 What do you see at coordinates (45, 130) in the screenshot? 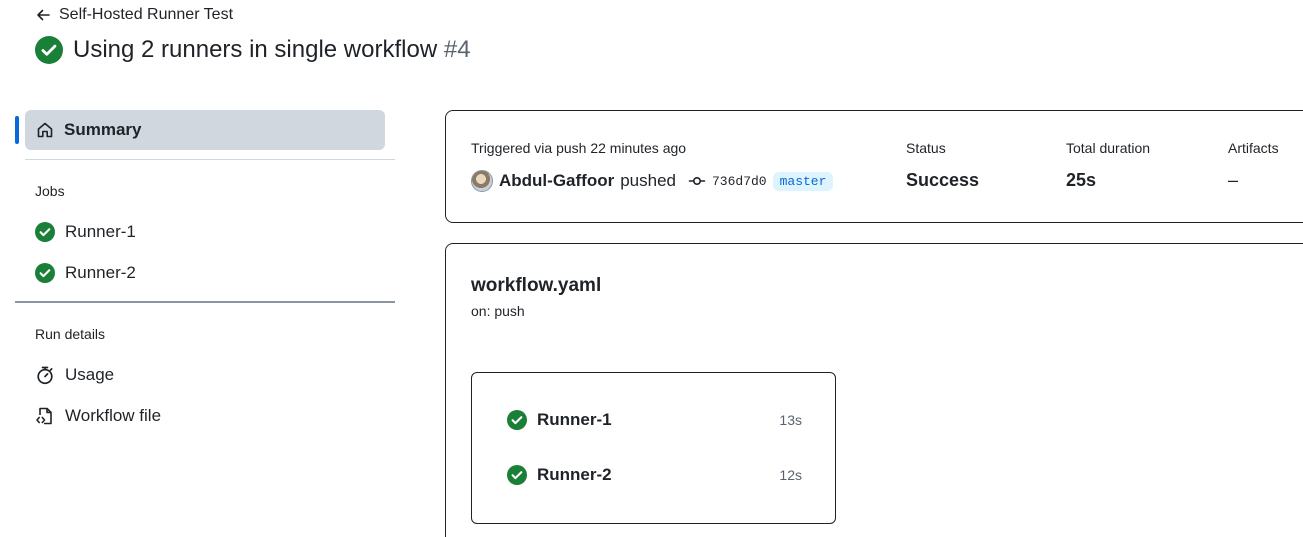
I see `home-icon` at bounding box center [45, 130].